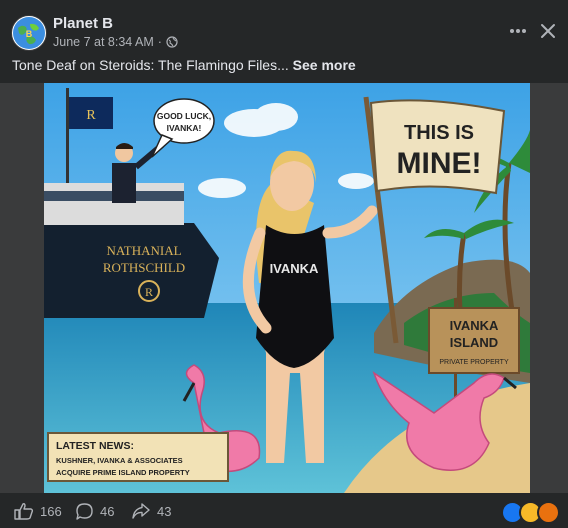 This screenshot has width=568, height=528. Describe the element at coordinates (51, 511) in the screenshot. I see `like-count: 166` at that location.